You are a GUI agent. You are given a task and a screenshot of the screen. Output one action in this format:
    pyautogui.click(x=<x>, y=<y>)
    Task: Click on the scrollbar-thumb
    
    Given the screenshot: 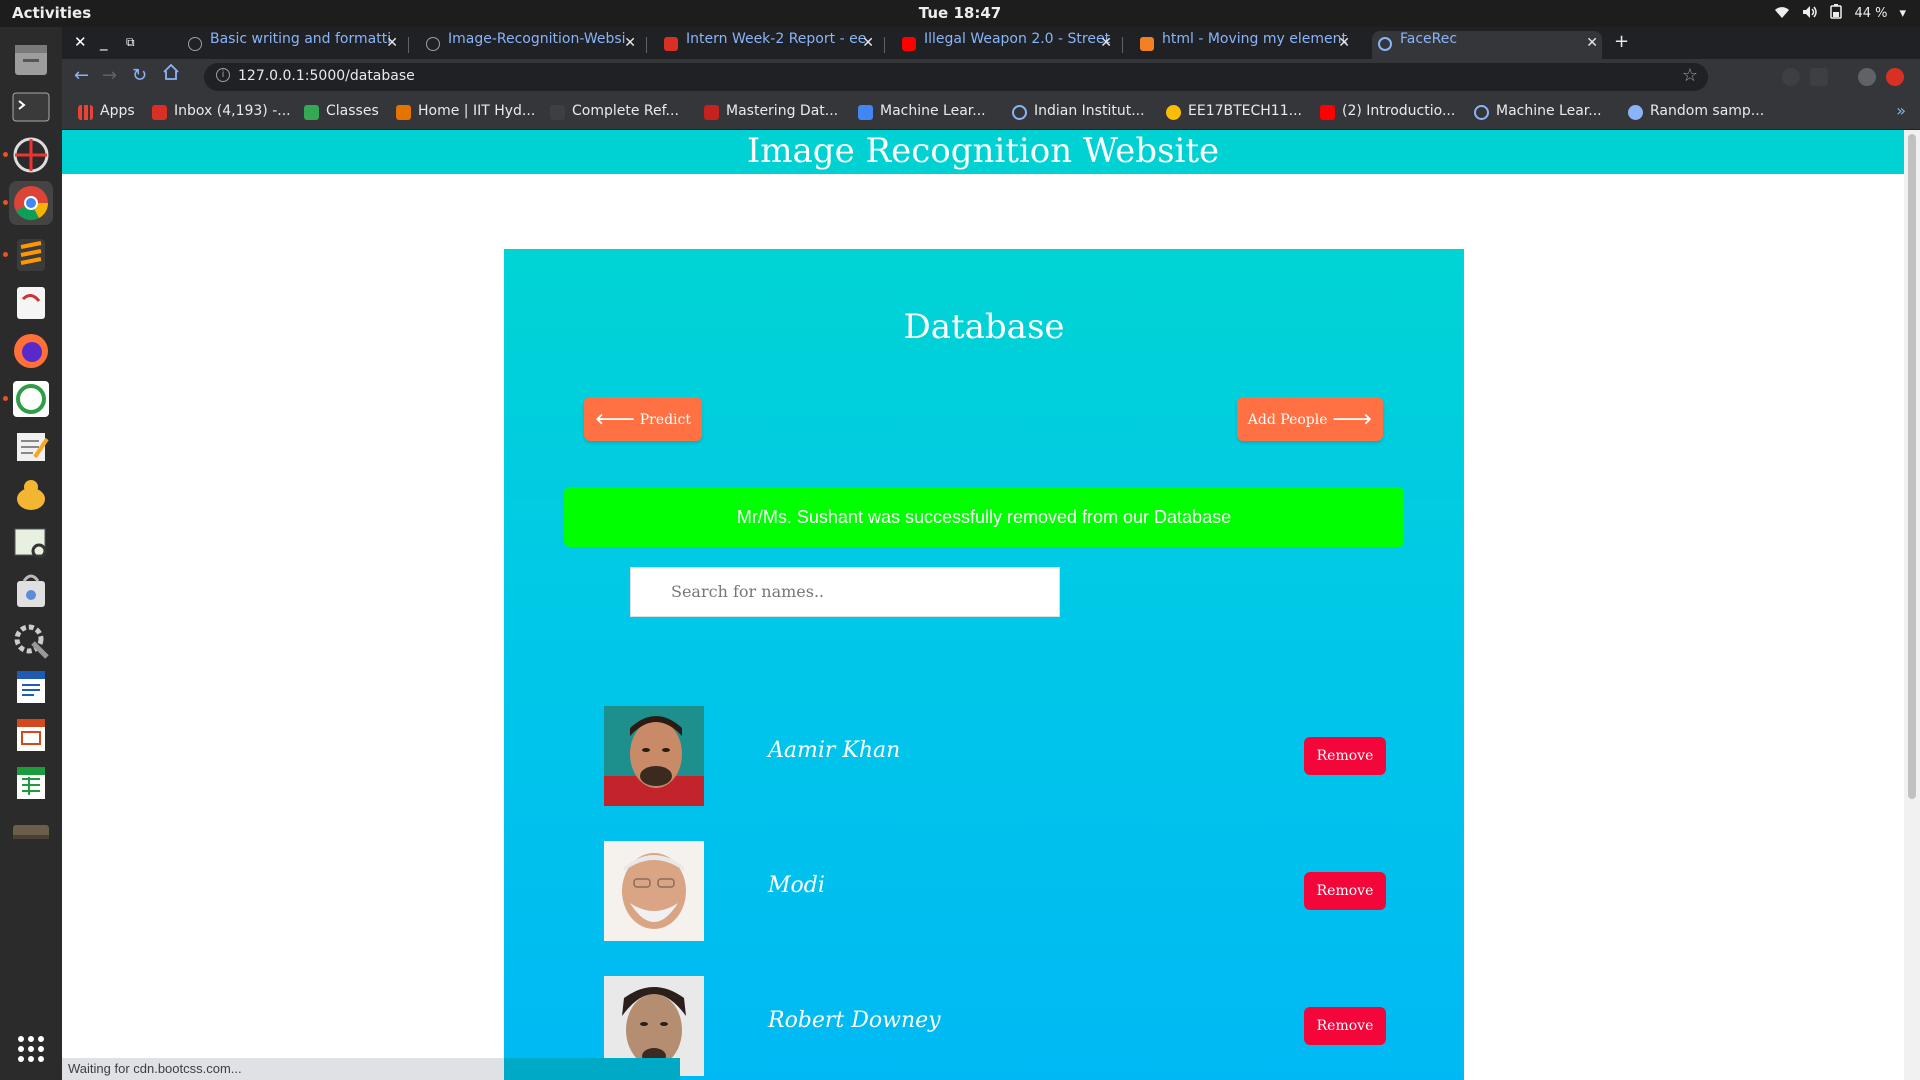 What is the action you would take?
    pyautogui.click(x=1912, y=466)
    